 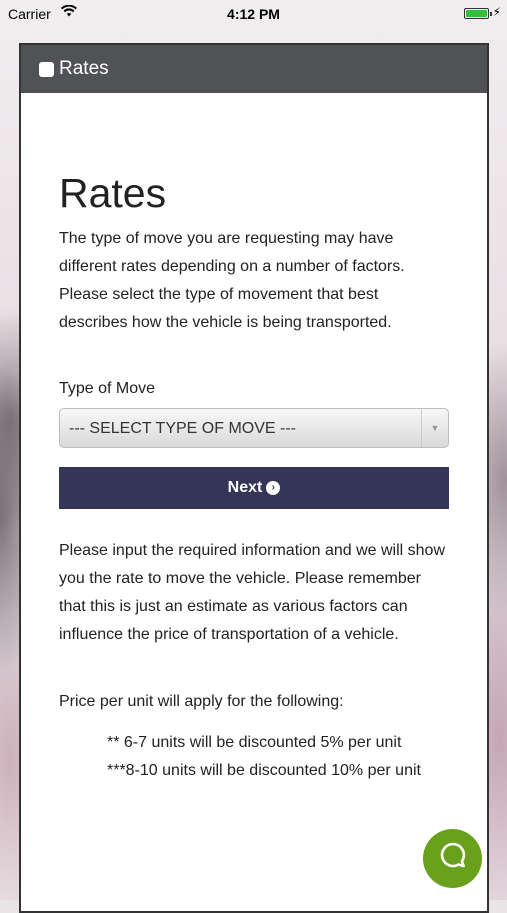 What do you see at coordinates (434, 428) in the screenshot?
I see `chevron-down-icon: ▼` at bounding box center [434, 428].